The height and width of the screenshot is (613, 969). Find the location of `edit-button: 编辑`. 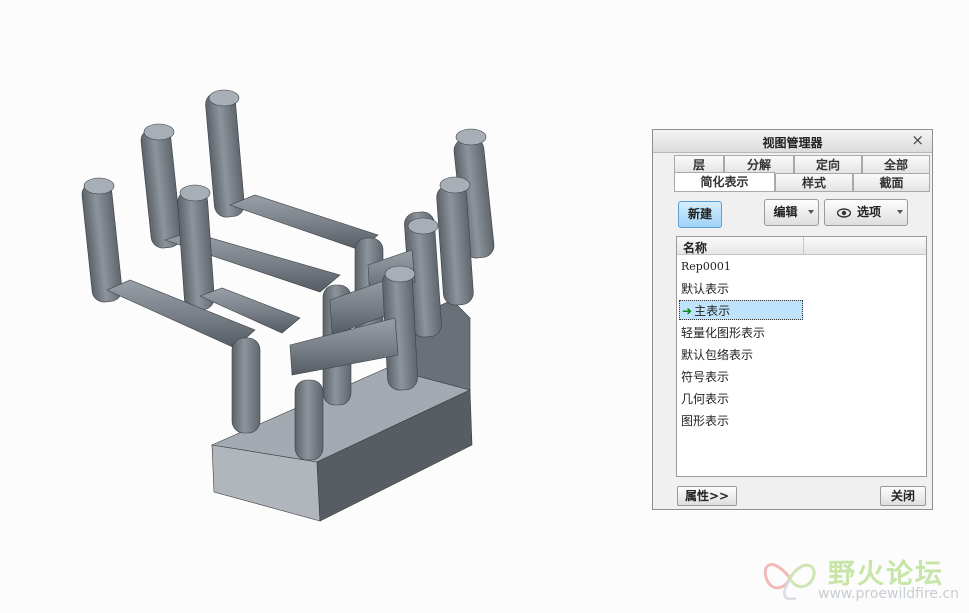

edit-button: 编辑 is located at coordinates (791, 212).